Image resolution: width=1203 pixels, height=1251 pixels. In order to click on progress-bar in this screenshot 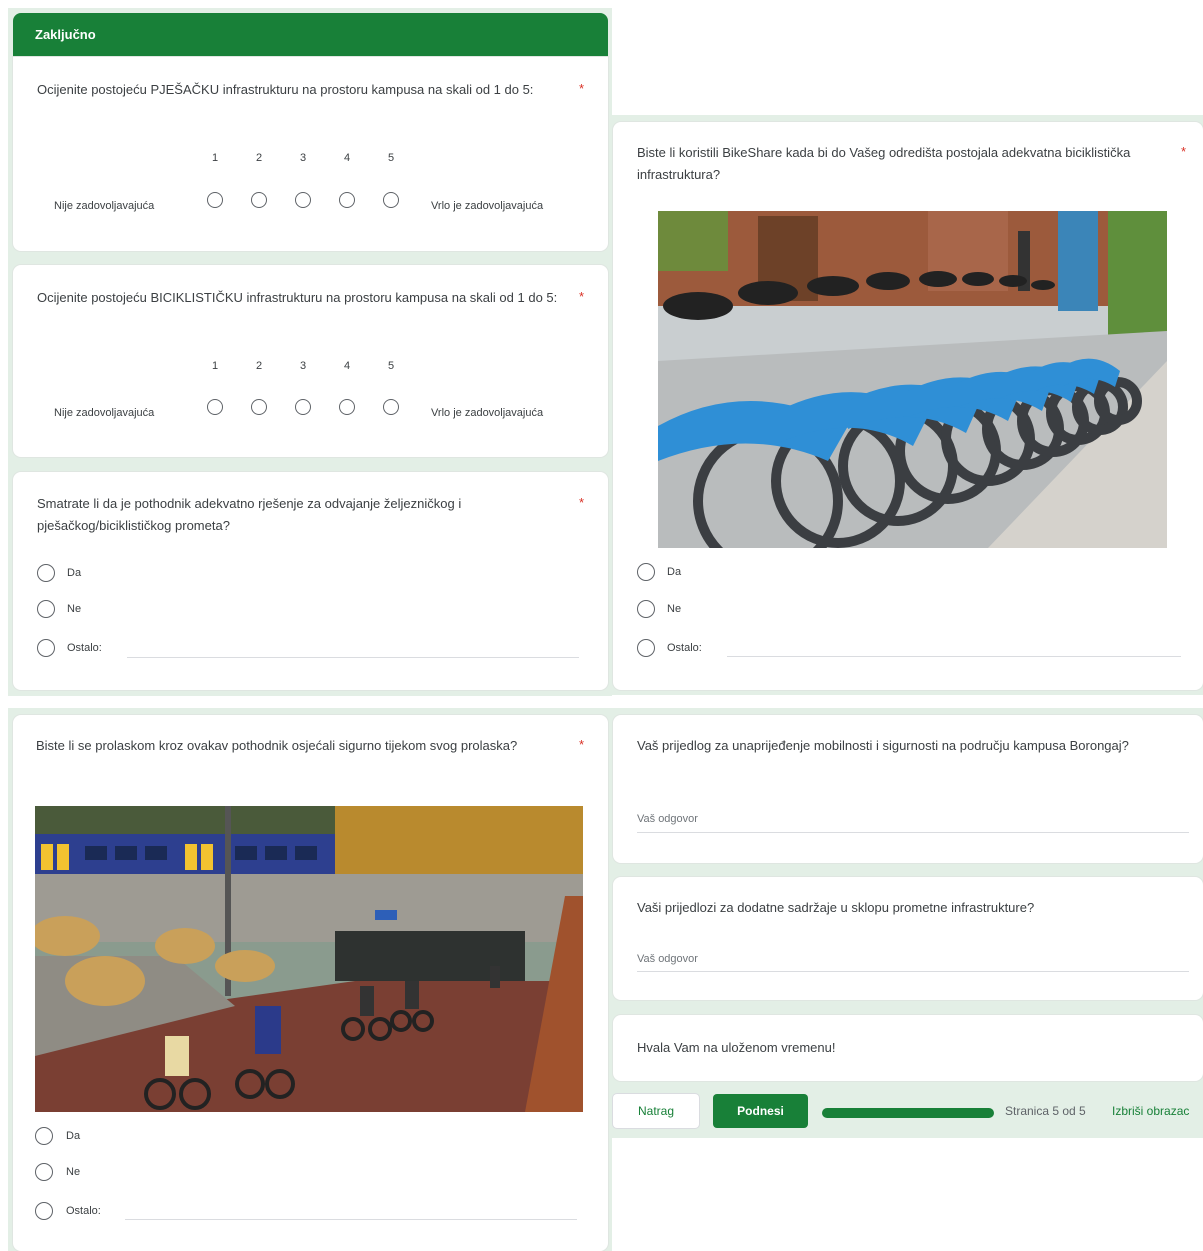, I will do `click(908, 1113)`.